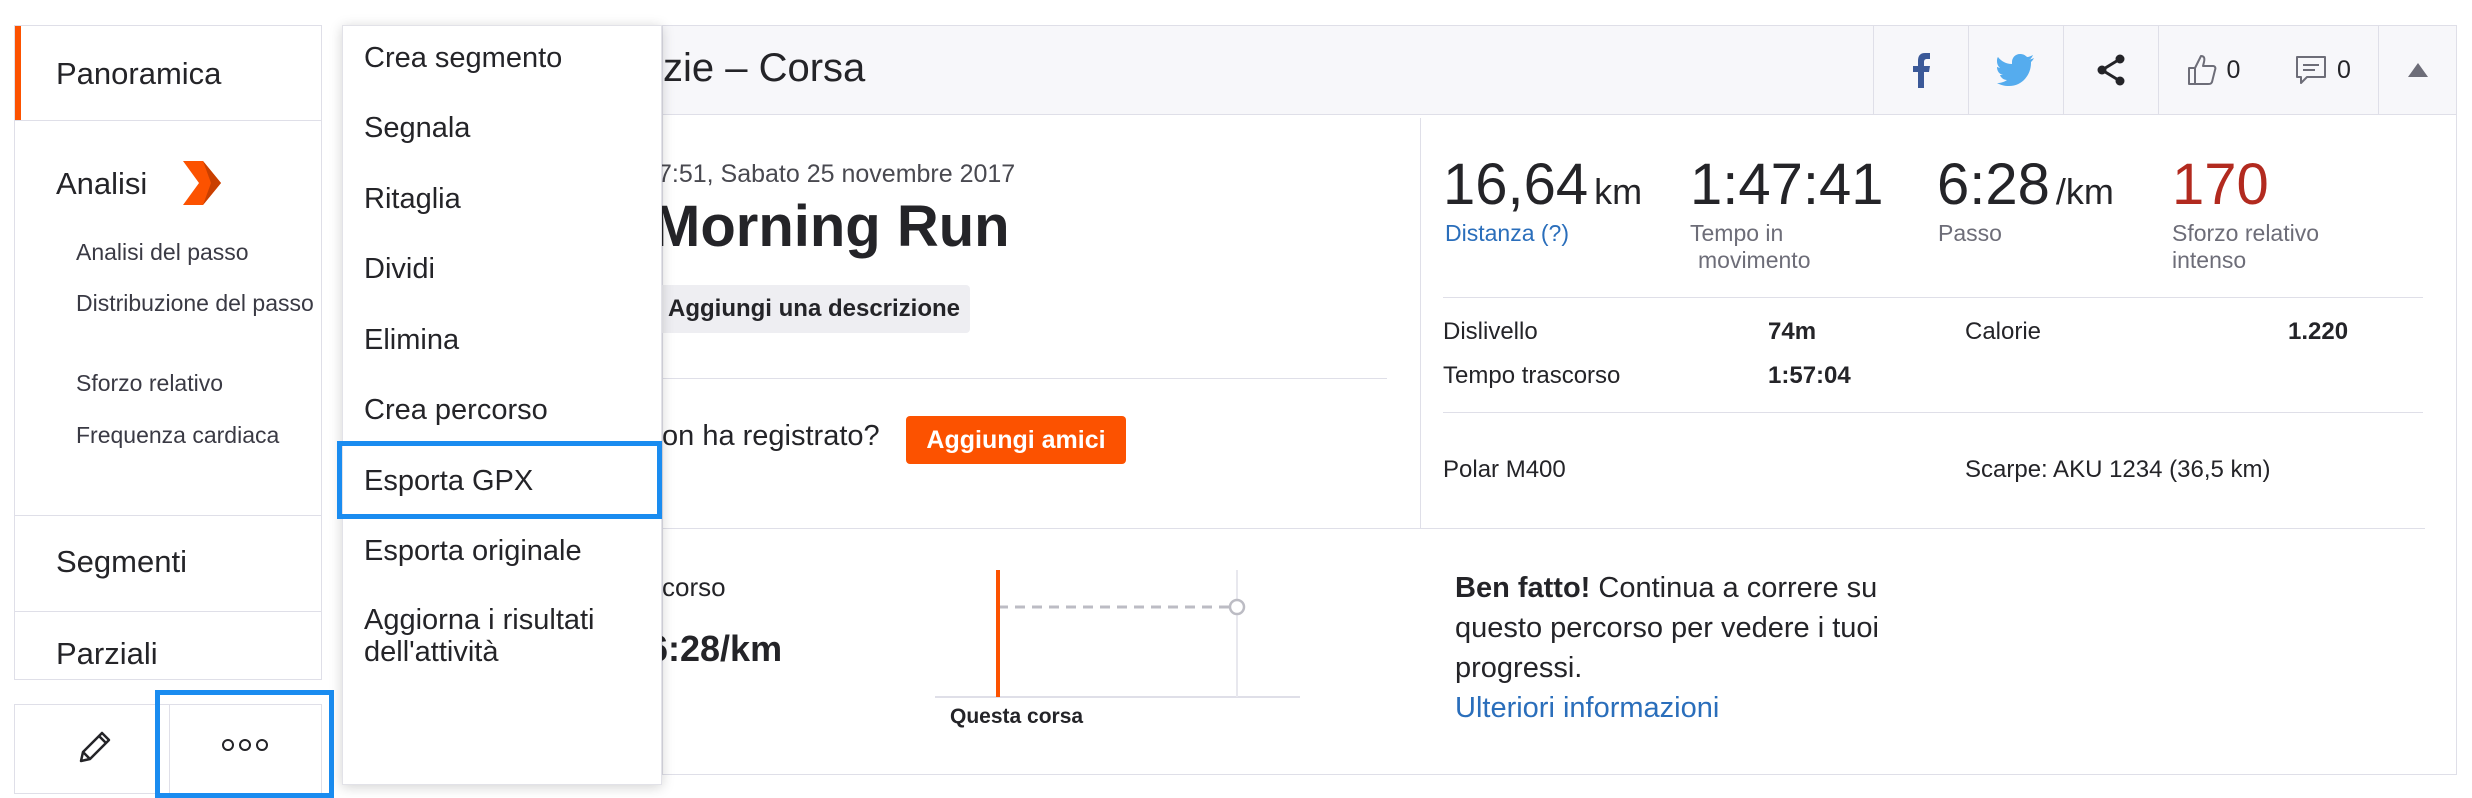 Image resolution: width=2472 pixels, height=798 pixels. What do you see at coordinates (837, 174) in the screenshot?
I see `activity-date: 7:51, Sabato 25 novembre 2017` at bounding box center [837, 174].